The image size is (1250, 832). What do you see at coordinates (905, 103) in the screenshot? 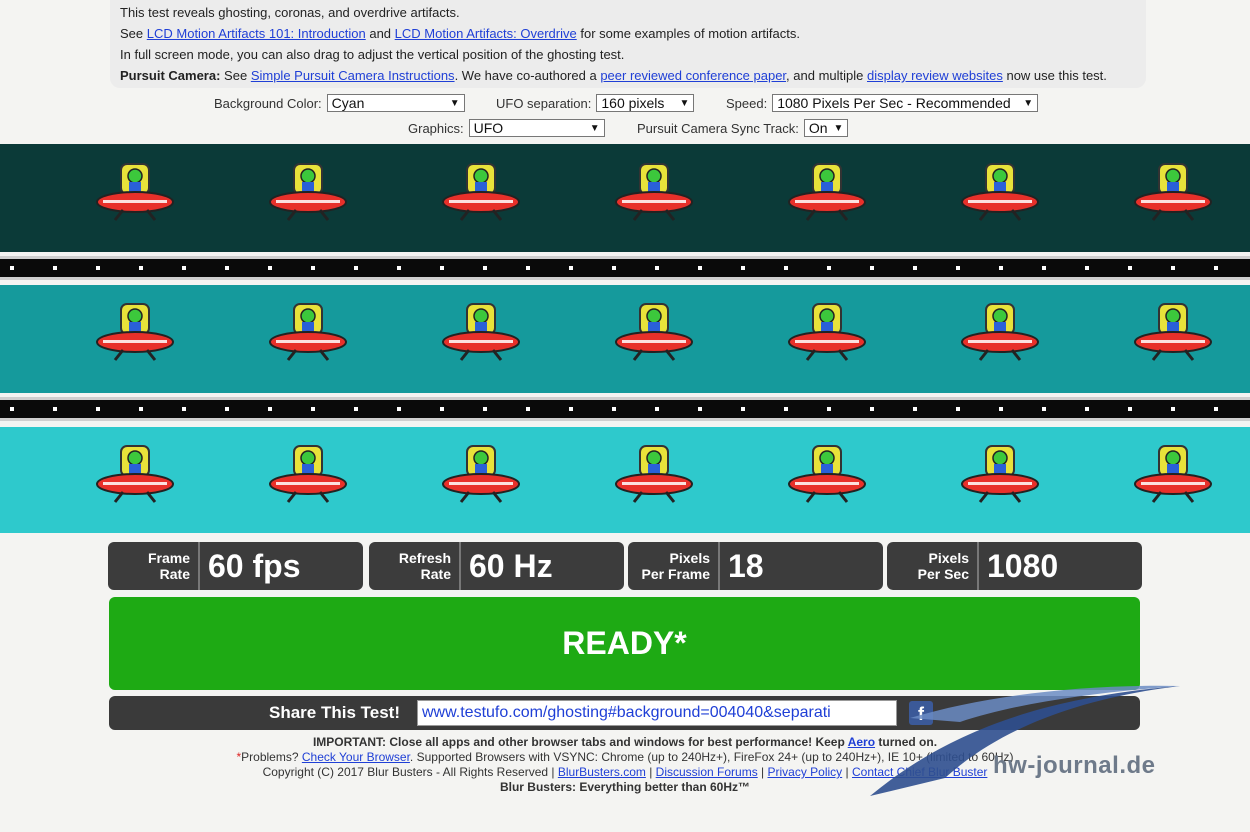
I see `speed-select: 1080 Pixels Per Sec - Recommended ▼` at bounding box center [905, 103].